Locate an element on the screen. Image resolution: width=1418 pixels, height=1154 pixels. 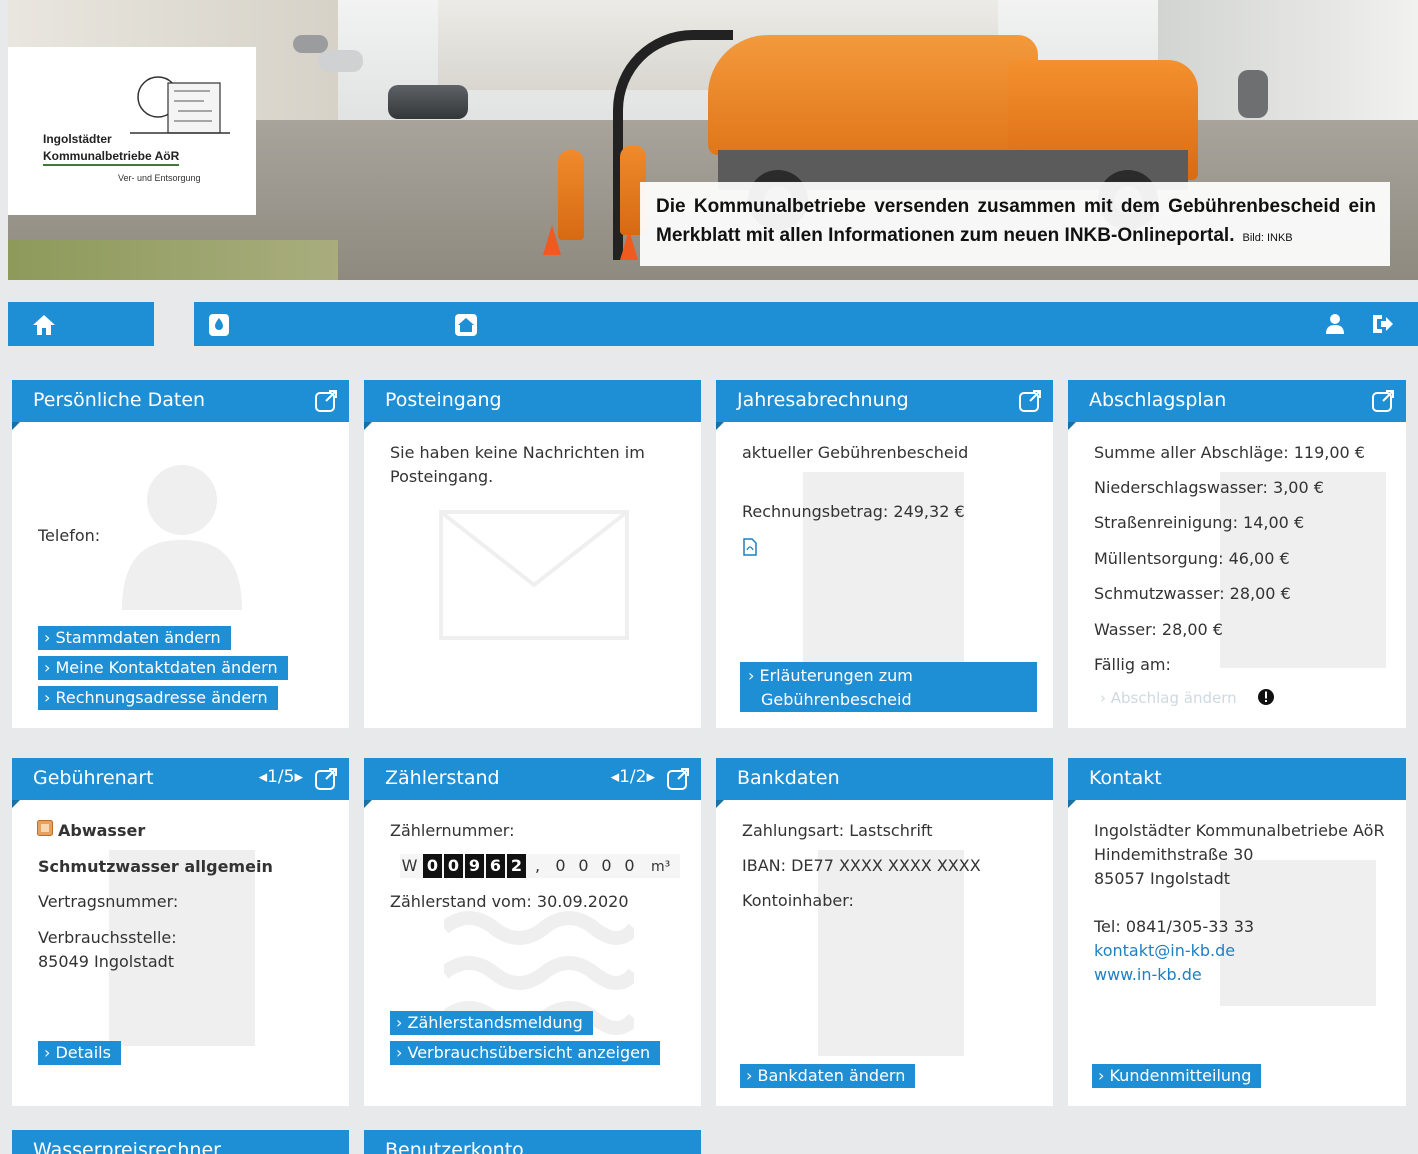
fee-notice-explanations-button: › Erläuterungen zum Gebührenbescheid is located at coordinates (888, 687).